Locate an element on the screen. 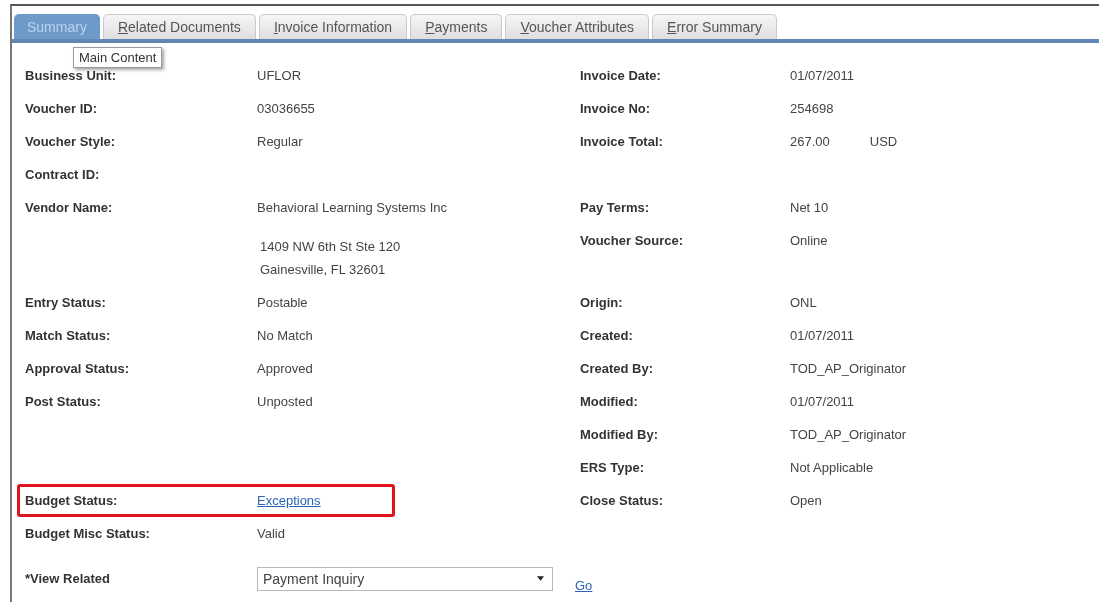 Image resolution: width=1099 pixels, height=602 pixels. tab: Voucher Attributes is located at coordinates (577, 26).